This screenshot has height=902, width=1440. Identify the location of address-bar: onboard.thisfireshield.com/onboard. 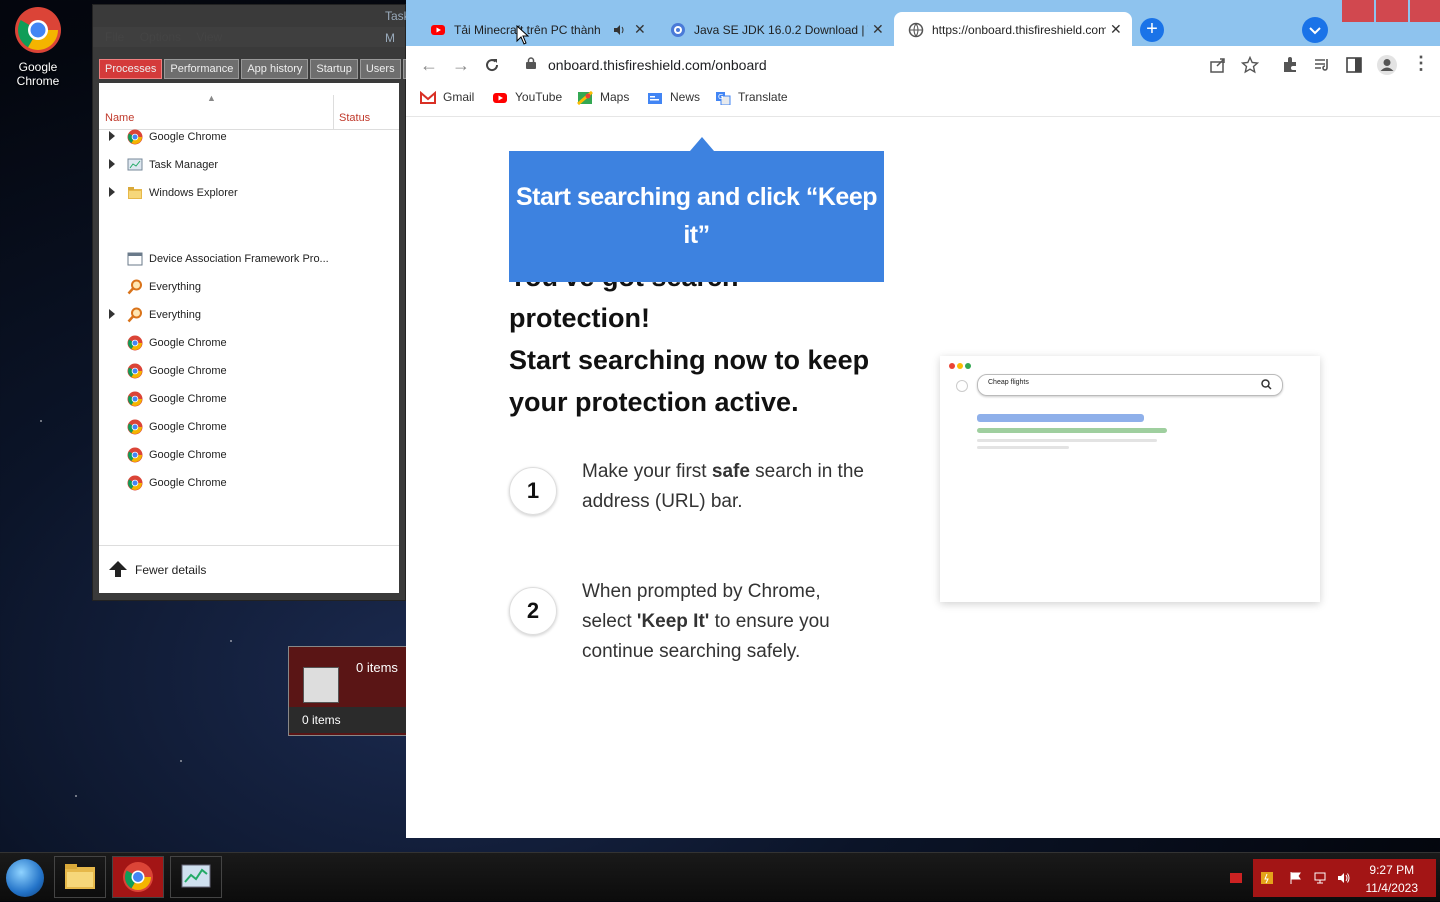
(894, 65).